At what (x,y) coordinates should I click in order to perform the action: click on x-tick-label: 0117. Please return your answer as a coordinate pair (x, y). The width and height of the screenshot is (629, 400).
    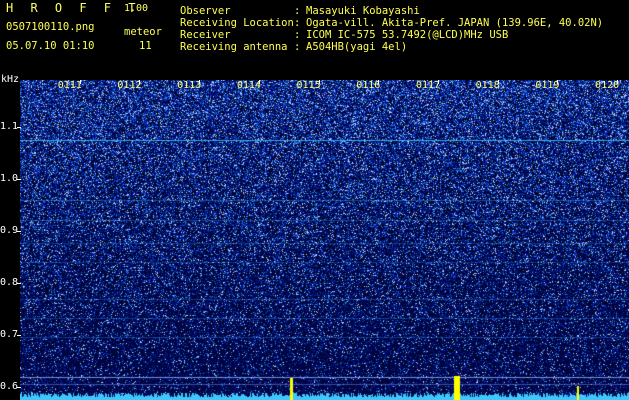
    Looking at the image, I should click on (428, 85).